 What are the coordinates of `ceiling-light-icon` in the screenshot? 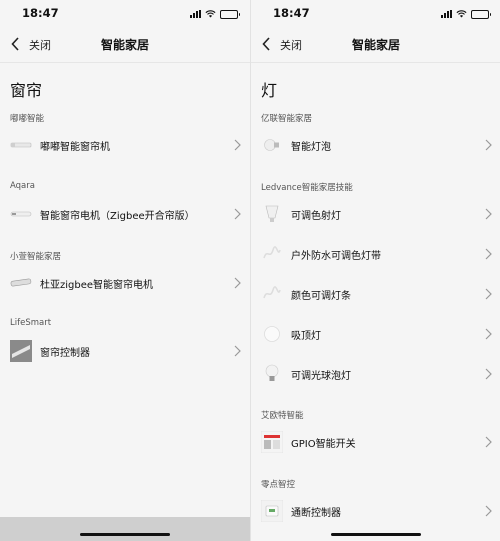 It's located at (272, 334).